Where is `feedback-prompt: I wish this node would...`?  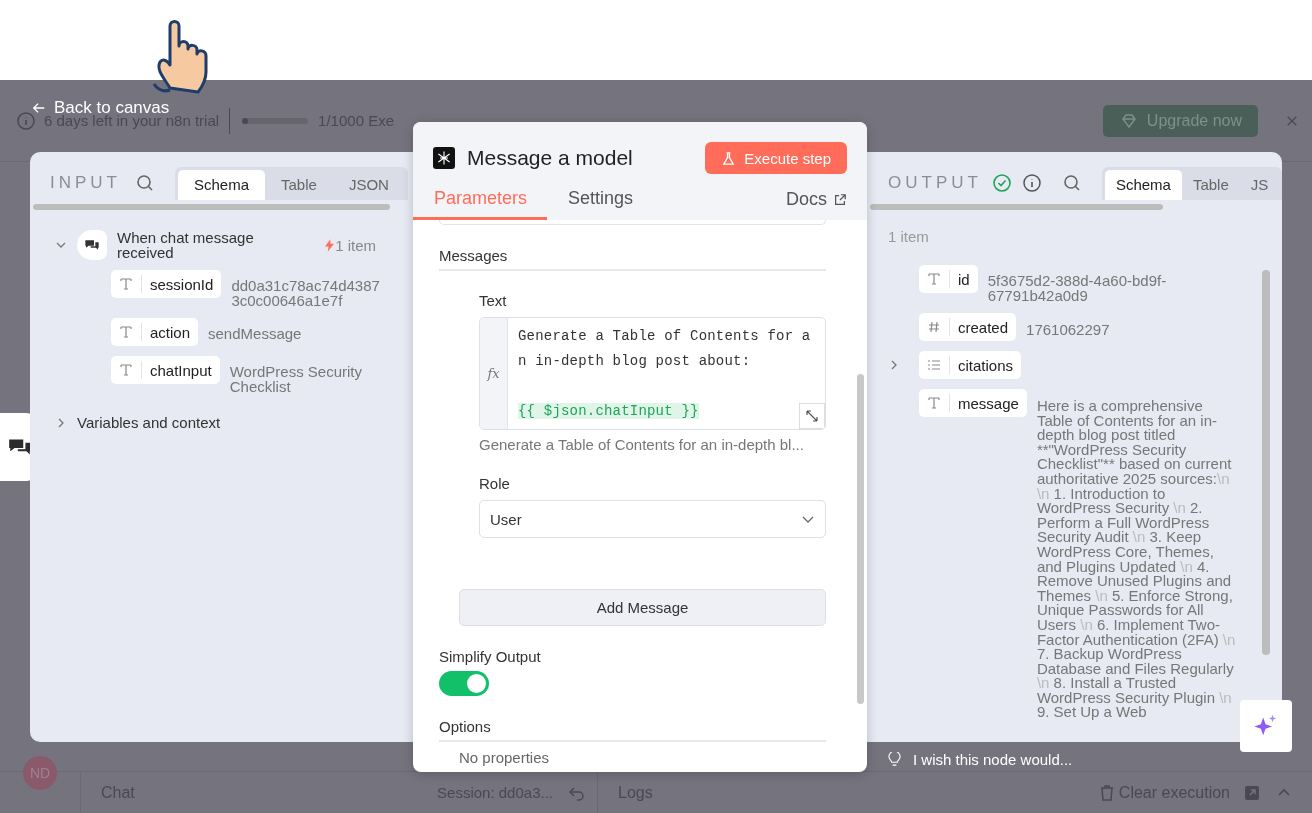 feedback-prompt: I wish this node would... is located at coordinates (980, 759).